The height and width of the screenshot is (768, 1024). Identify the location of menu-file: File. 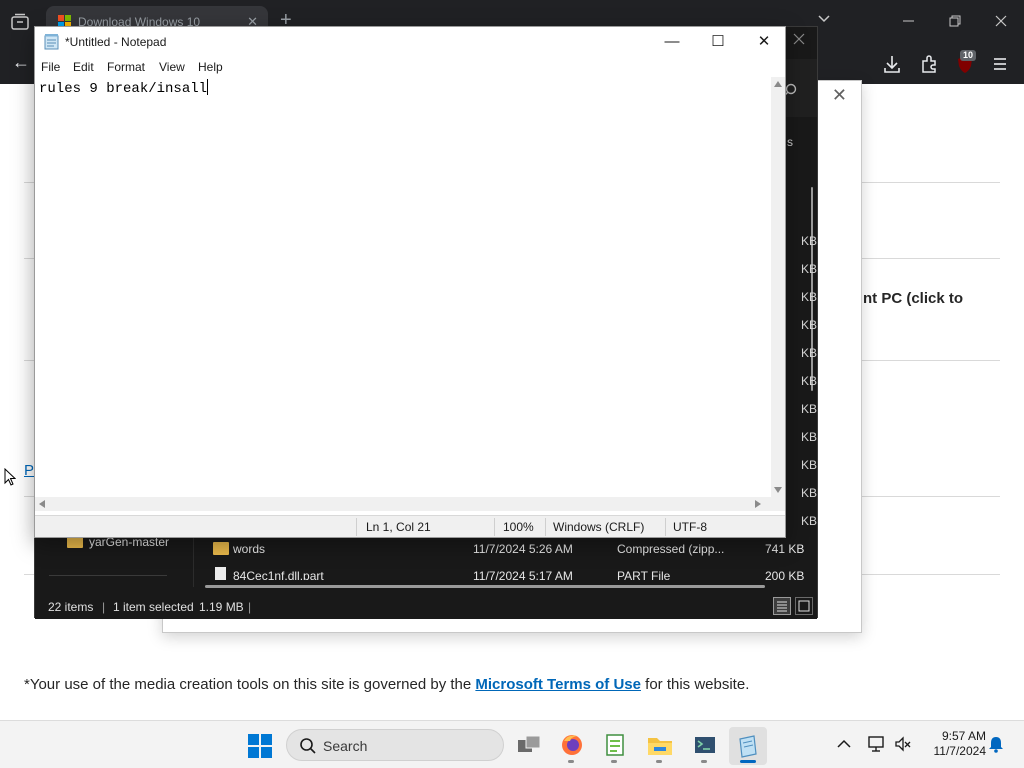
(50, 67).